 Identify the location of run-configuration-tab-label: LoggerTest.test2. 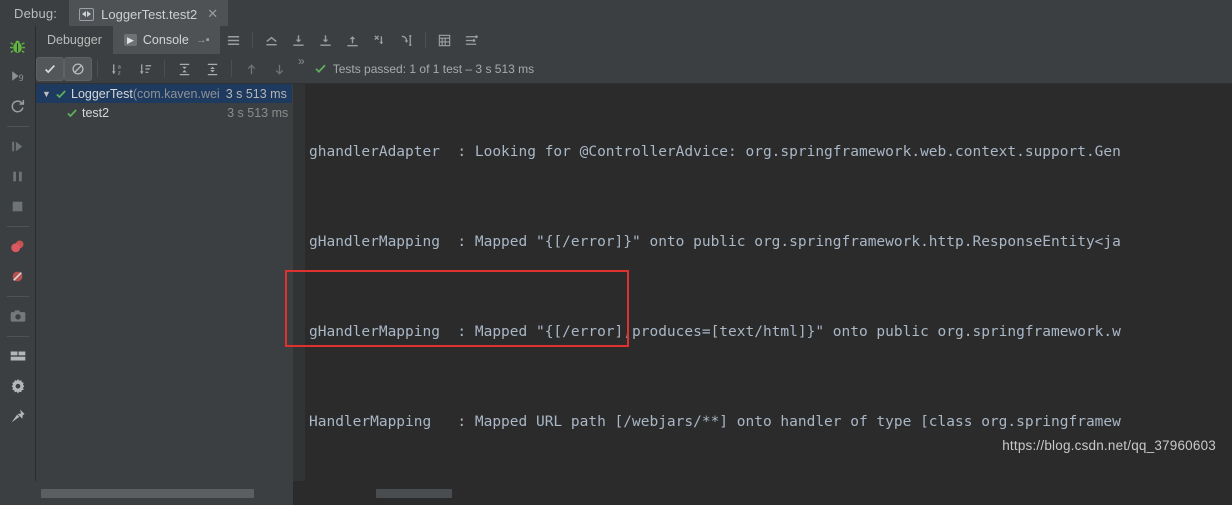
(149, 14).